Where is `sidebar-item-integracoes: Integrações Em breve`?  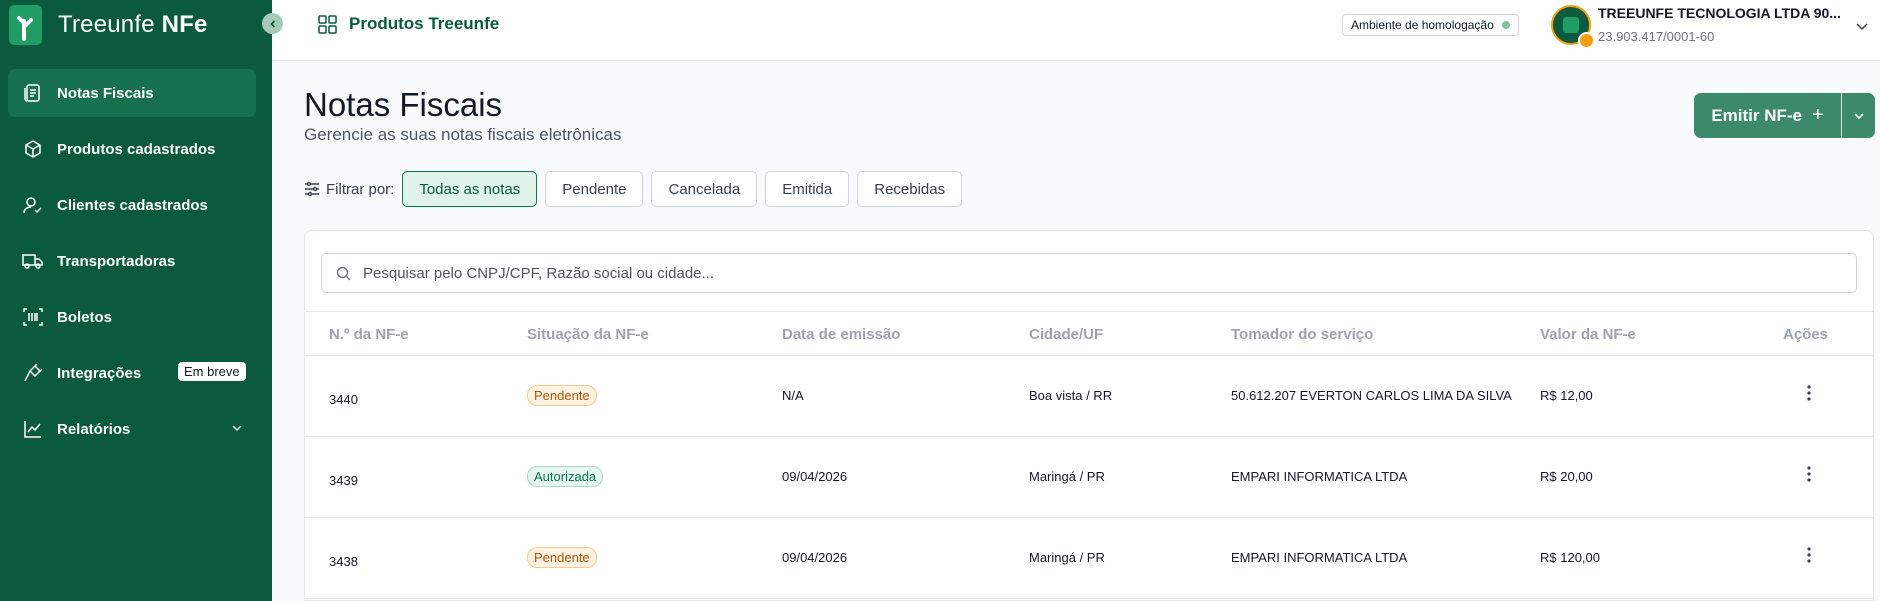
sidebar-item-integracoes: Integrações Em breve is located at coordinates (132, 373).